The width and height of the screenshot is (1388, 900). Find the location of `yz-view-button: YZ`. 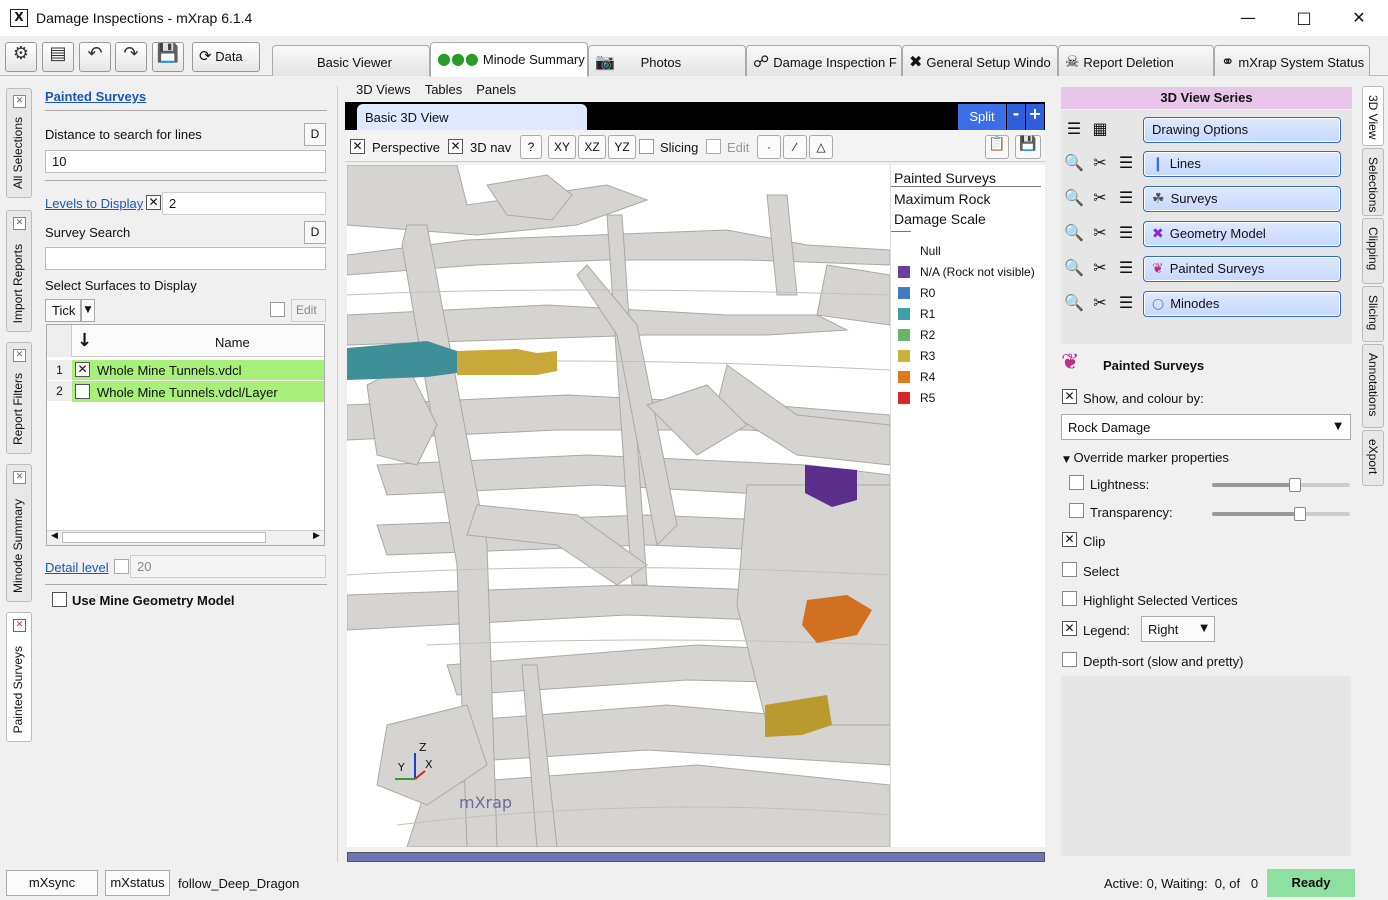

yz-view-button: YZ is located at coordinates (622, 147).